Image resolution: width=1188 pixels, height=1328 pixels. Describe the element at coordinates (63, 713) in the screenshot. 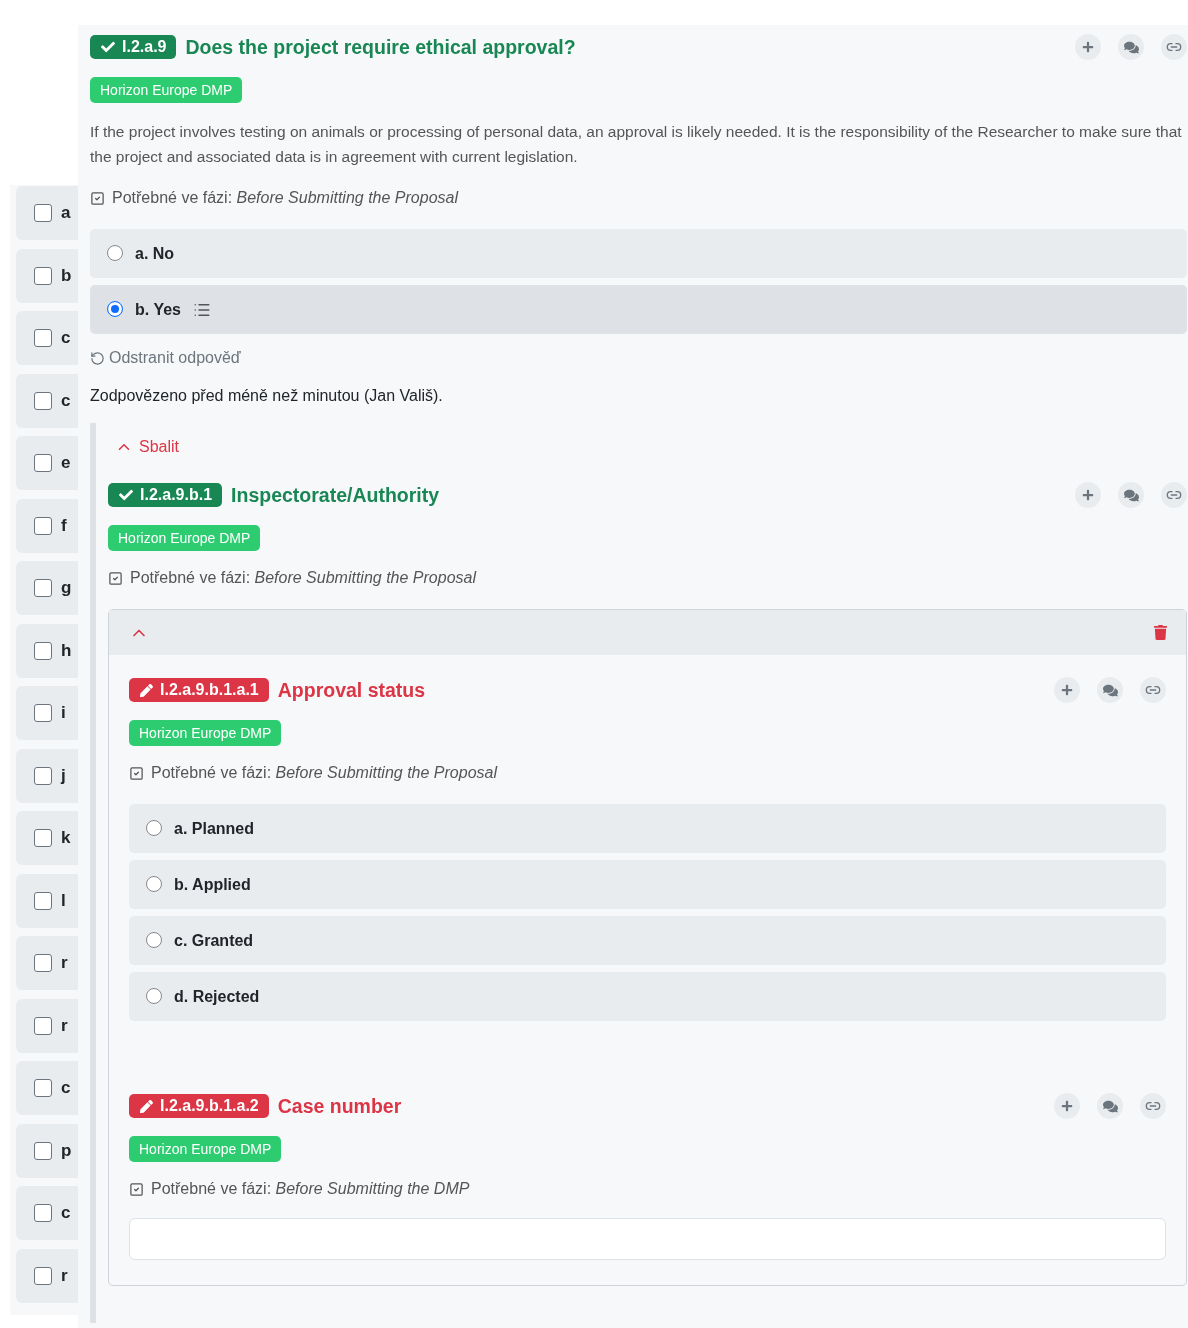

I see `row-label: i` at that location.